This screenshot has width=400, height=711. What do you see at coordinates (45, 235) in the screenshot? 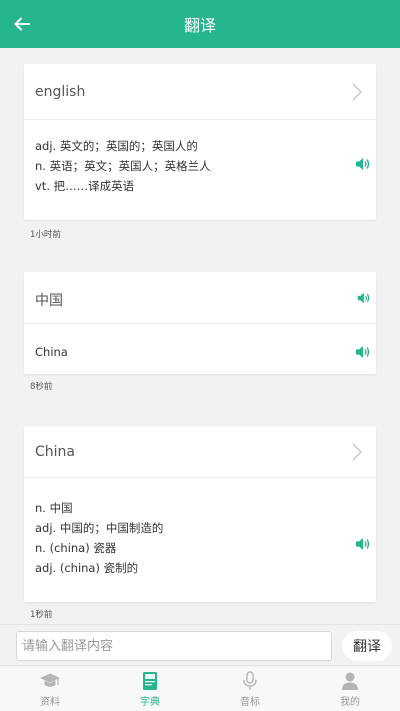
I see `timestamp: 1小时前` at bounding box center [45, 235].